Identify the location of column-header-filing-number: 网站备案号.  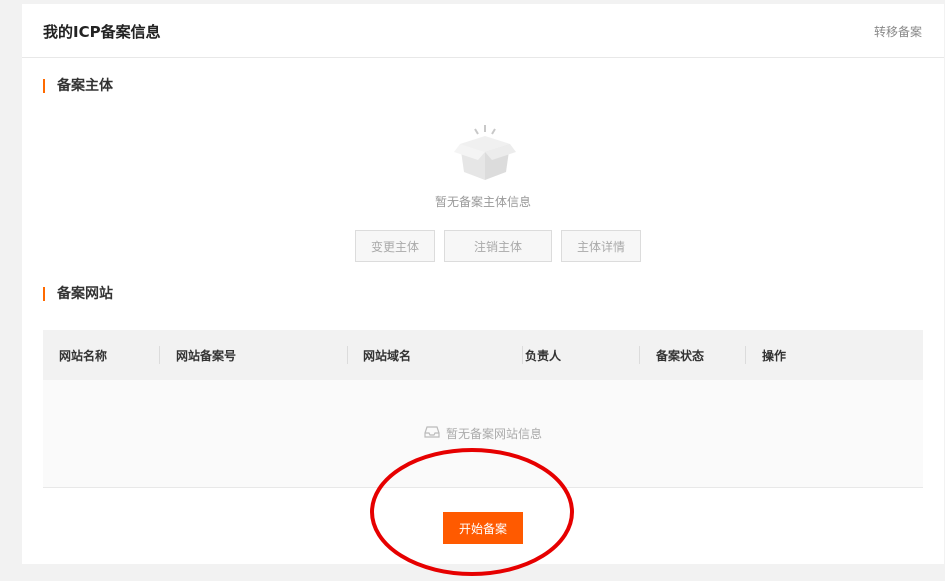
(206, 355).